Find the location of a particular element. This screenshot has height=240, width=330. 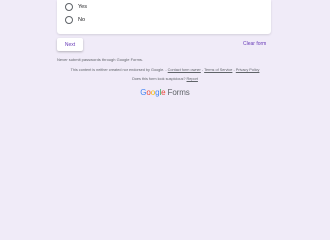

suspicious-text: Does this form look suspicious? is located at coordinates (159, 79).